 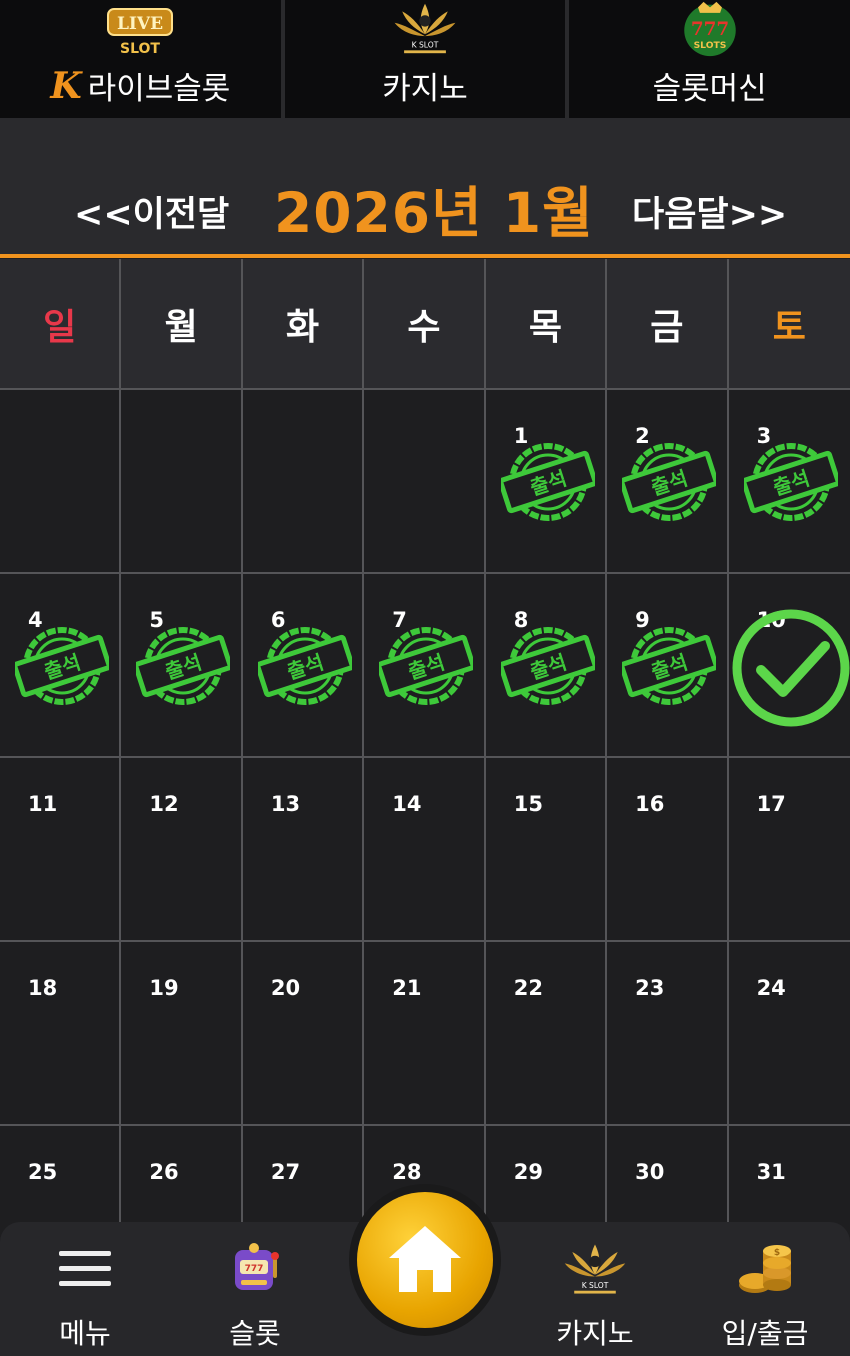 What do you see at coordinates (434, 213) in the screenshot?
I see `month-title: 2026년 1월` at bounding box center [434, 213].